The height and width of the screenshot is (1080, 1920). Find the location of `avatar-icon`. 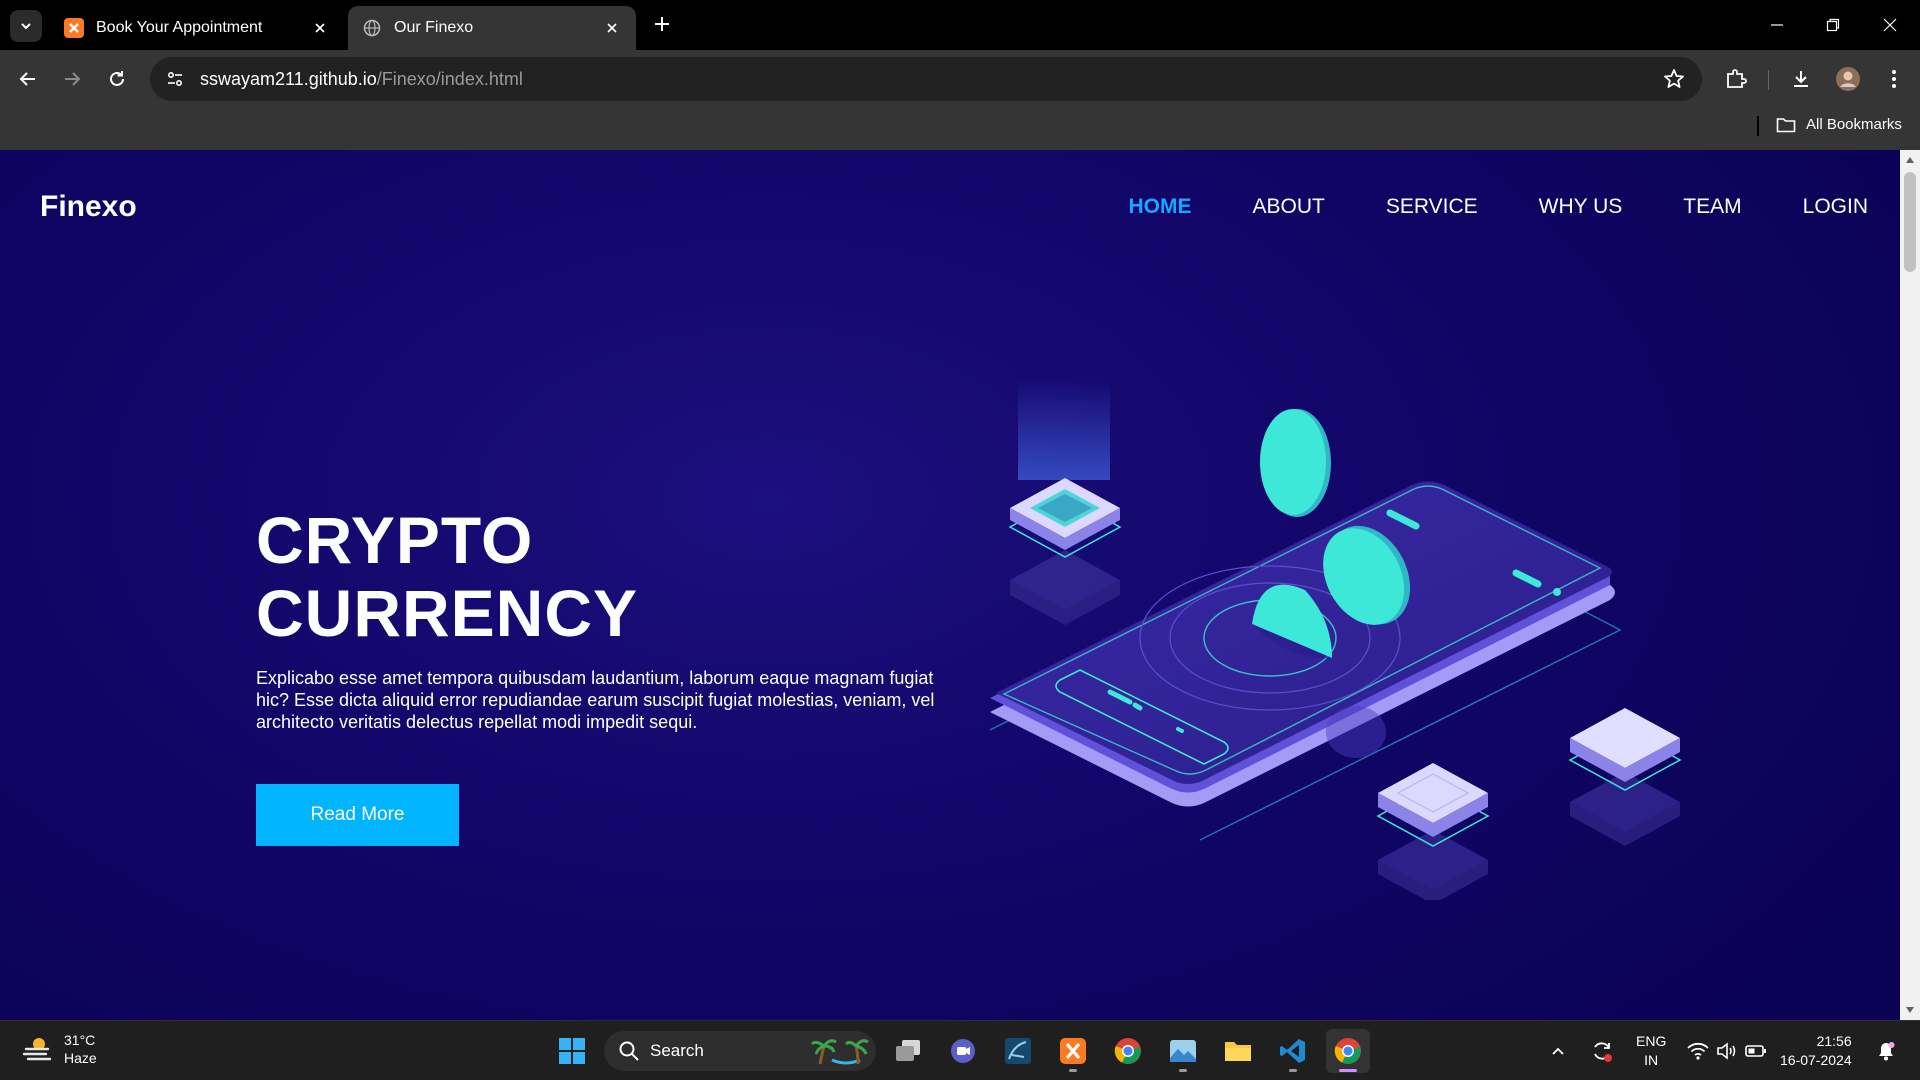

avatar-icon is located at coordinates (1848, 79).